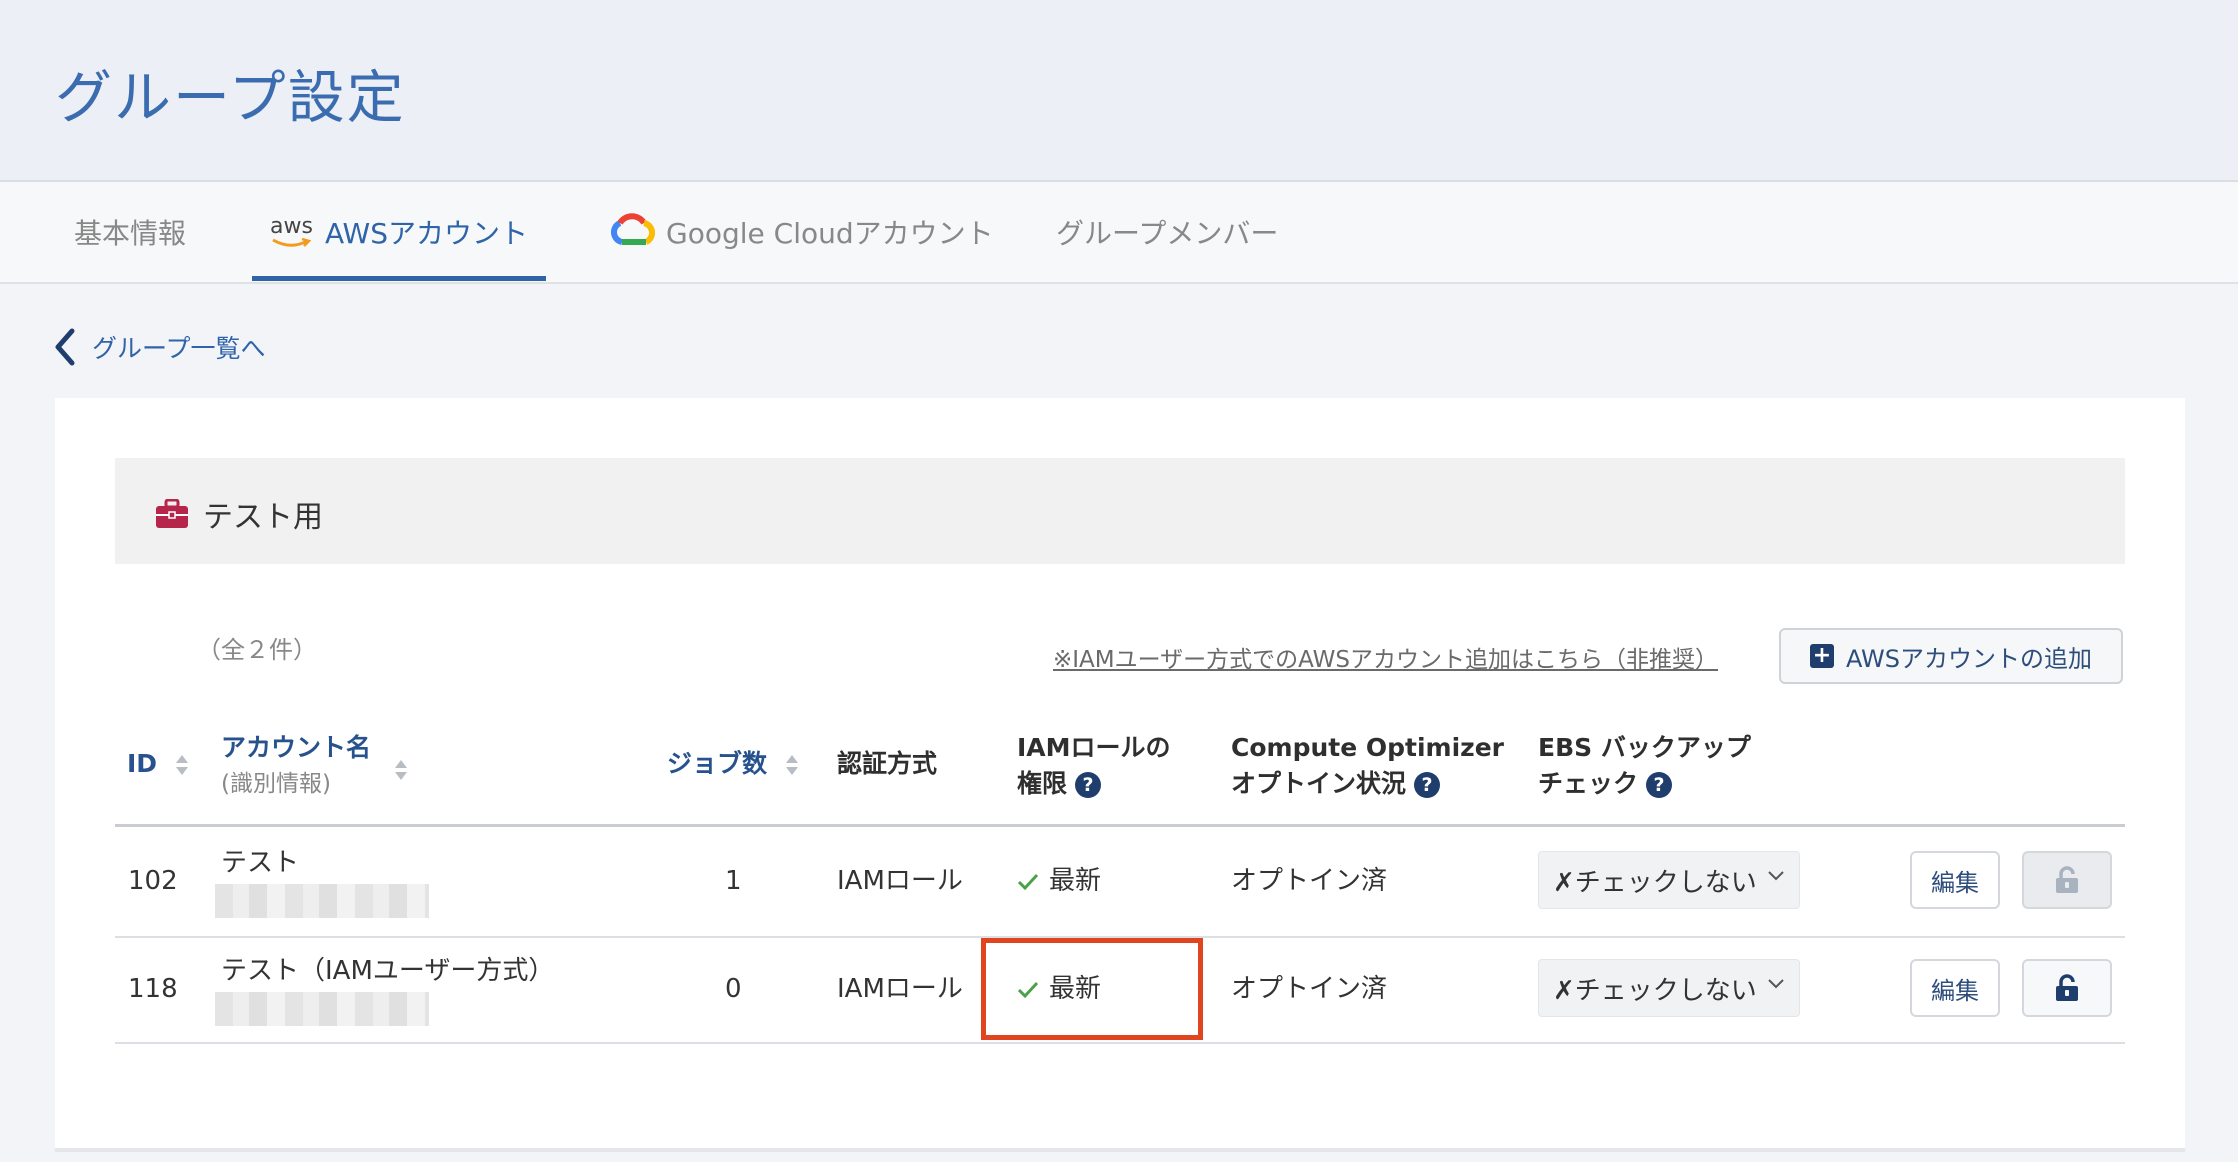 The width and height of the screenshot is (2238, 1162). What do you see at coordinates (1821, 656) in the screenshot?
I see `plus-icon: +` at bounding box center [1821, 656].